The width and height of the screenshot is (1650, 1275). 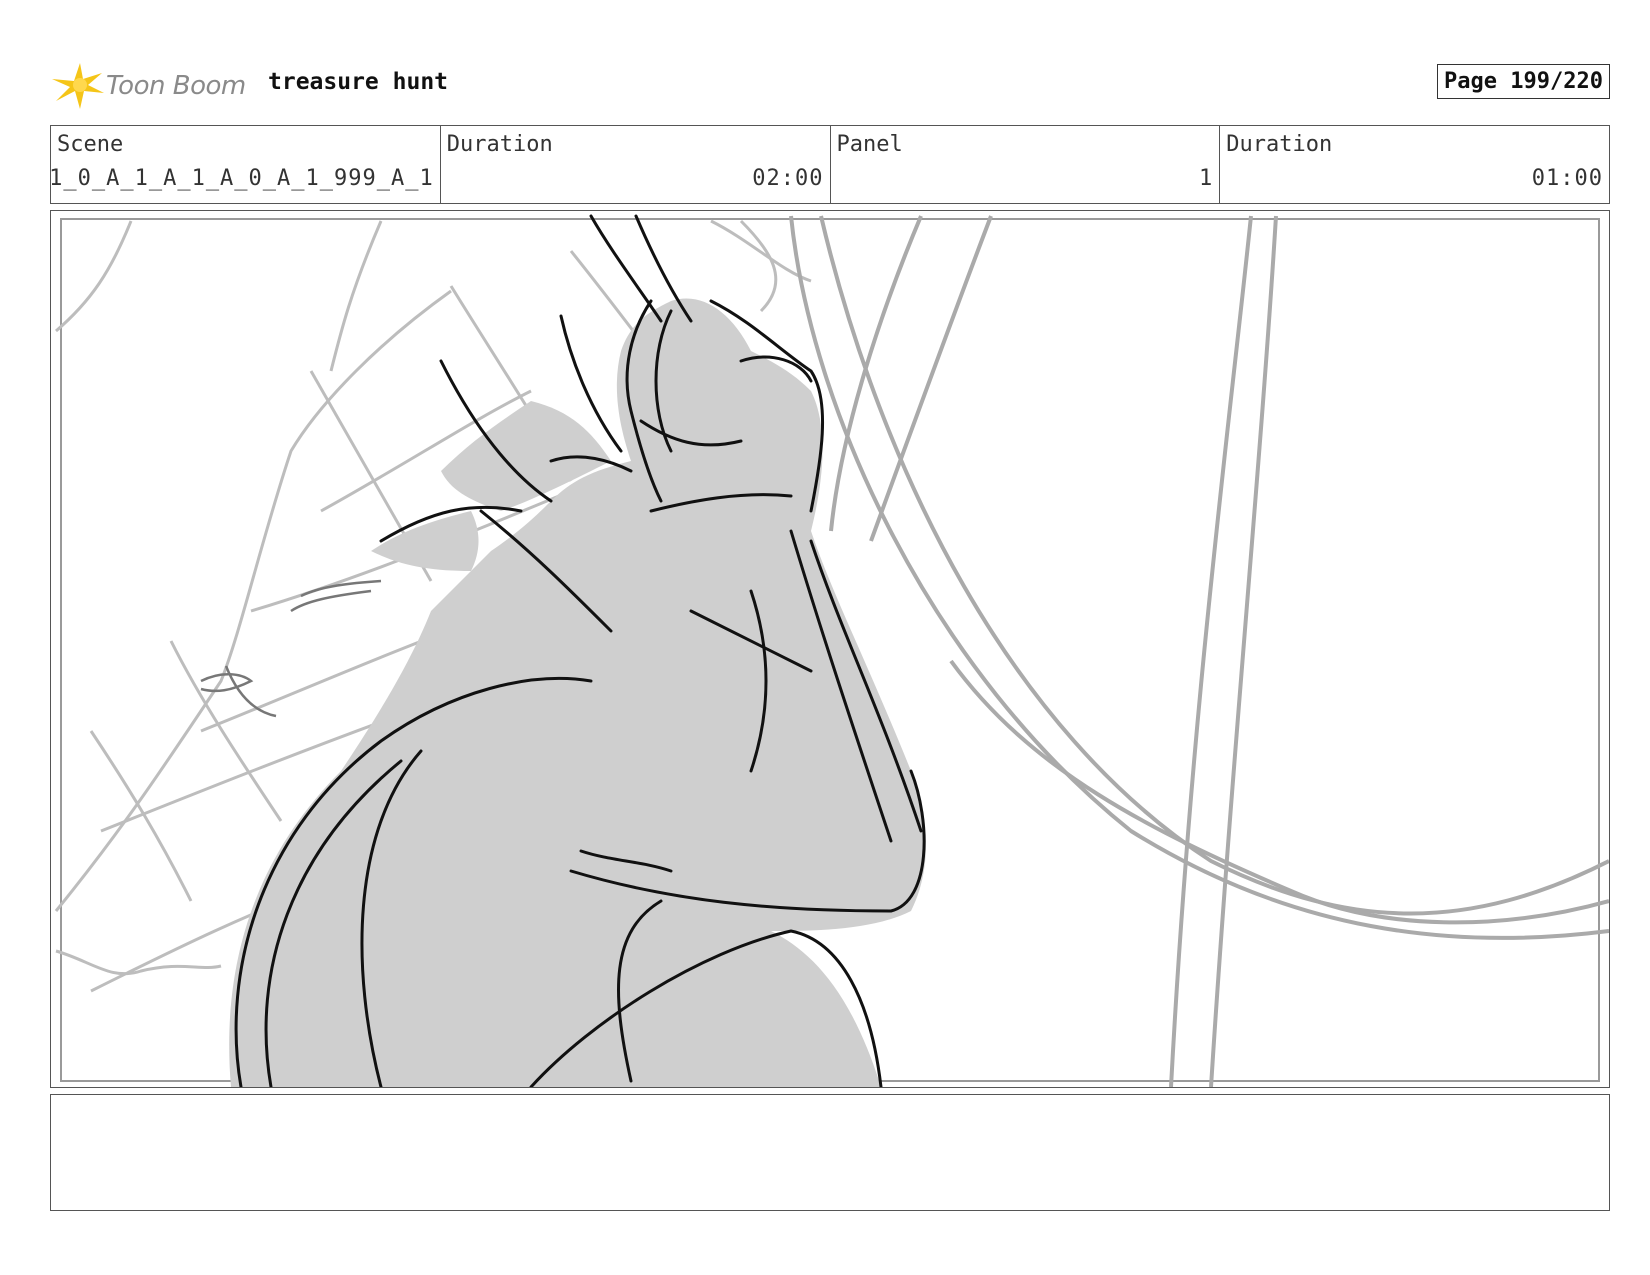 What do you see at coordinates (636, 164) in the screenshot?
I see `scene-duration-cell: Duration 02:00` at bounding box center [636, 164].